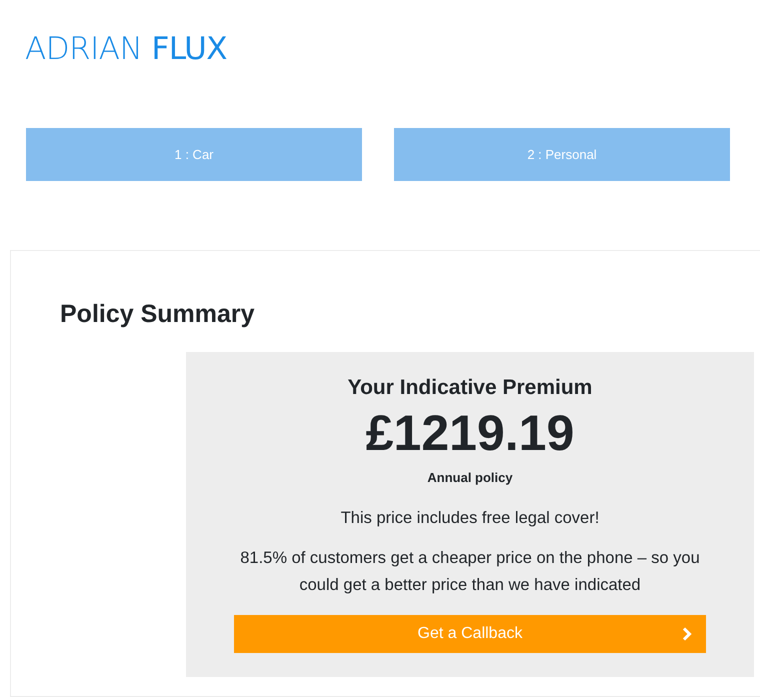  Describe the element at coordinates (194, 154) in the screenshot. I see `step-button: 1 : Car` at that location.